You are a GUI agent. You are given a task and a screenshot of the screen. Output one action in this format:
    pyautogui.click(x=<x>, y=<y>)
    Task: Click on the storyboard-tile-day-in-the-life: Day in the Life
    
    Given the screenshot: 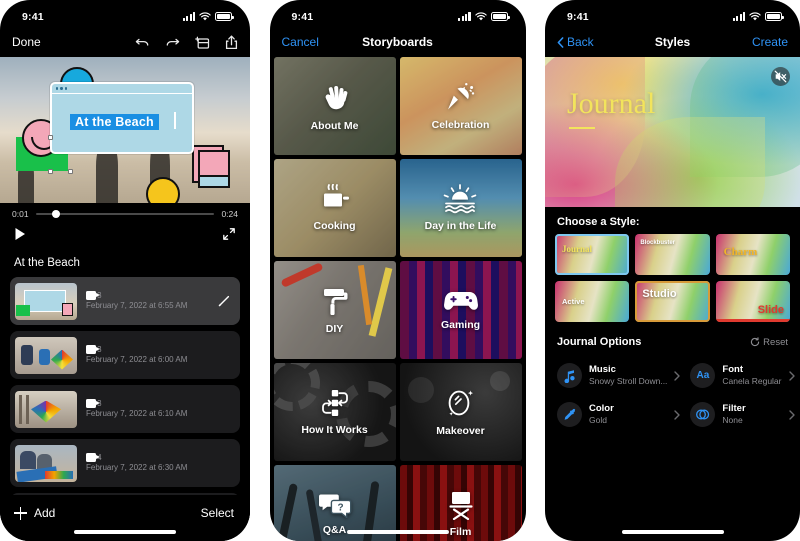 What is the action you would take?
    pyautogui.click(x=460, y=208)
    